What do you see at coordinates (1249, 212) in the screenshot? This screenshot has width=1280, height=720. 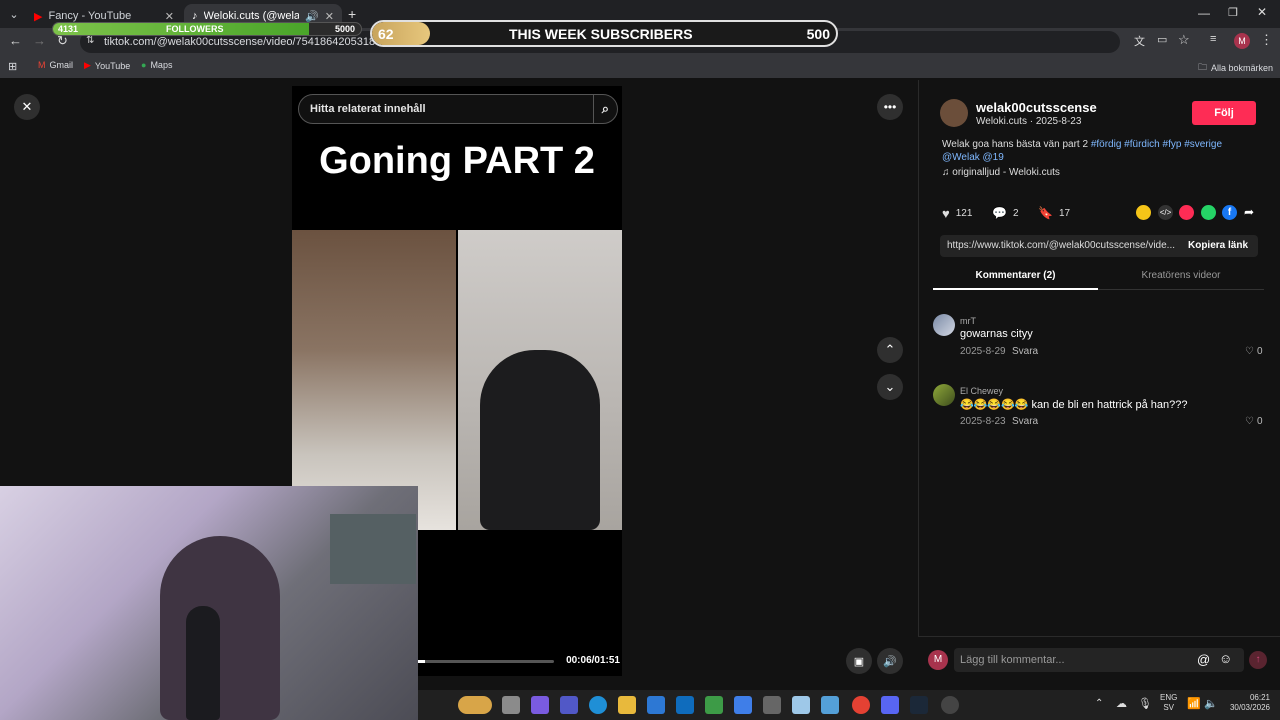 I see `share-icon: ➦` at bounding box center [1249, 212].